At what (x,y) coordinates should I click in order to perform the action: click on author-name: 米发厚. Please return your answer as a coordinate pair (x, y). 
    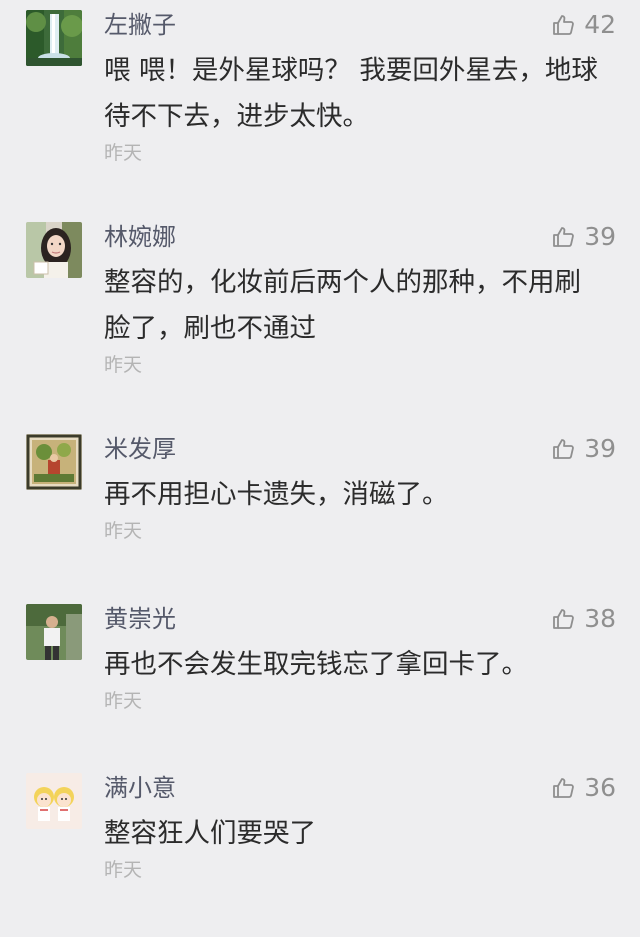
    Looking at the image, I should click on (140, 449).